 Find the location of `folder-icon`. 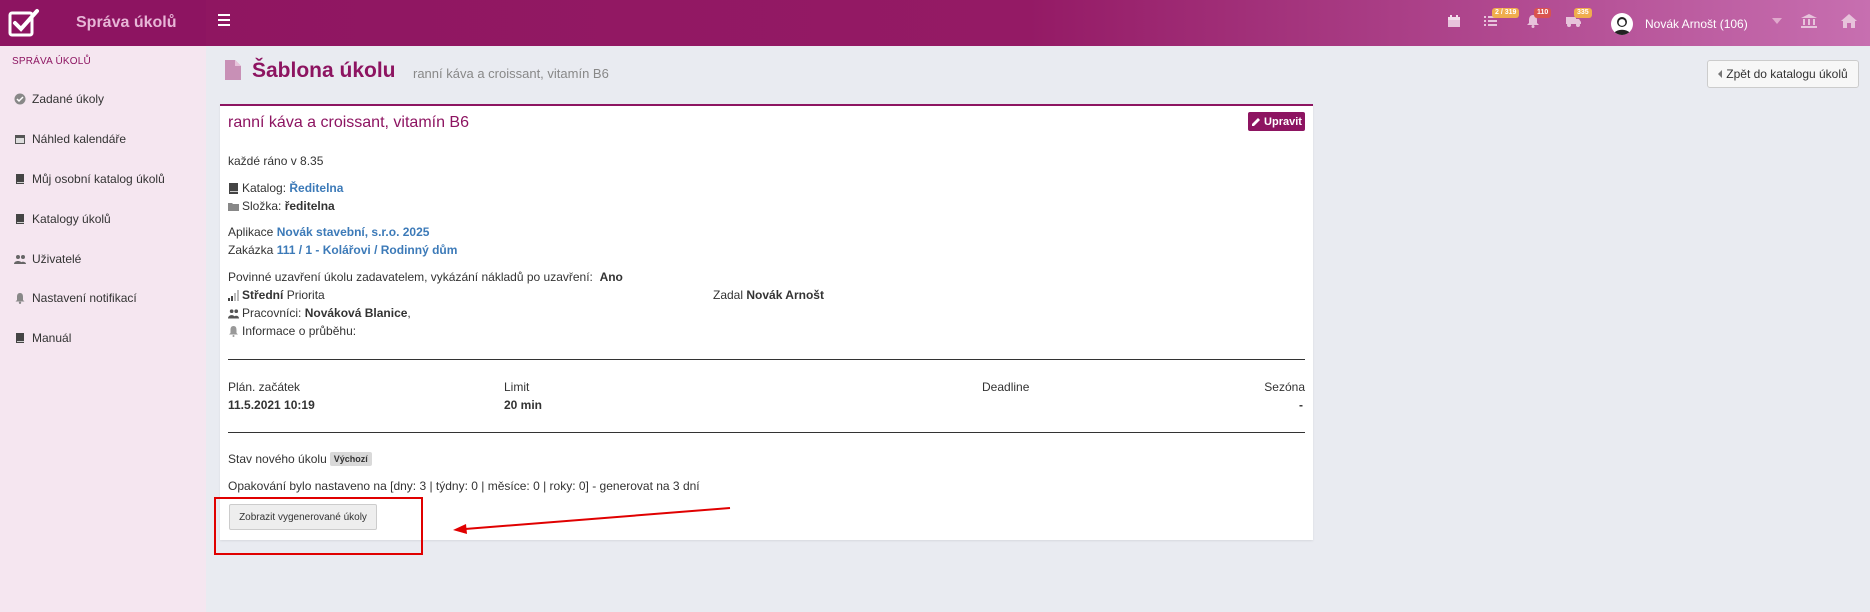

folder-icon is located at coordinates (233, 206).